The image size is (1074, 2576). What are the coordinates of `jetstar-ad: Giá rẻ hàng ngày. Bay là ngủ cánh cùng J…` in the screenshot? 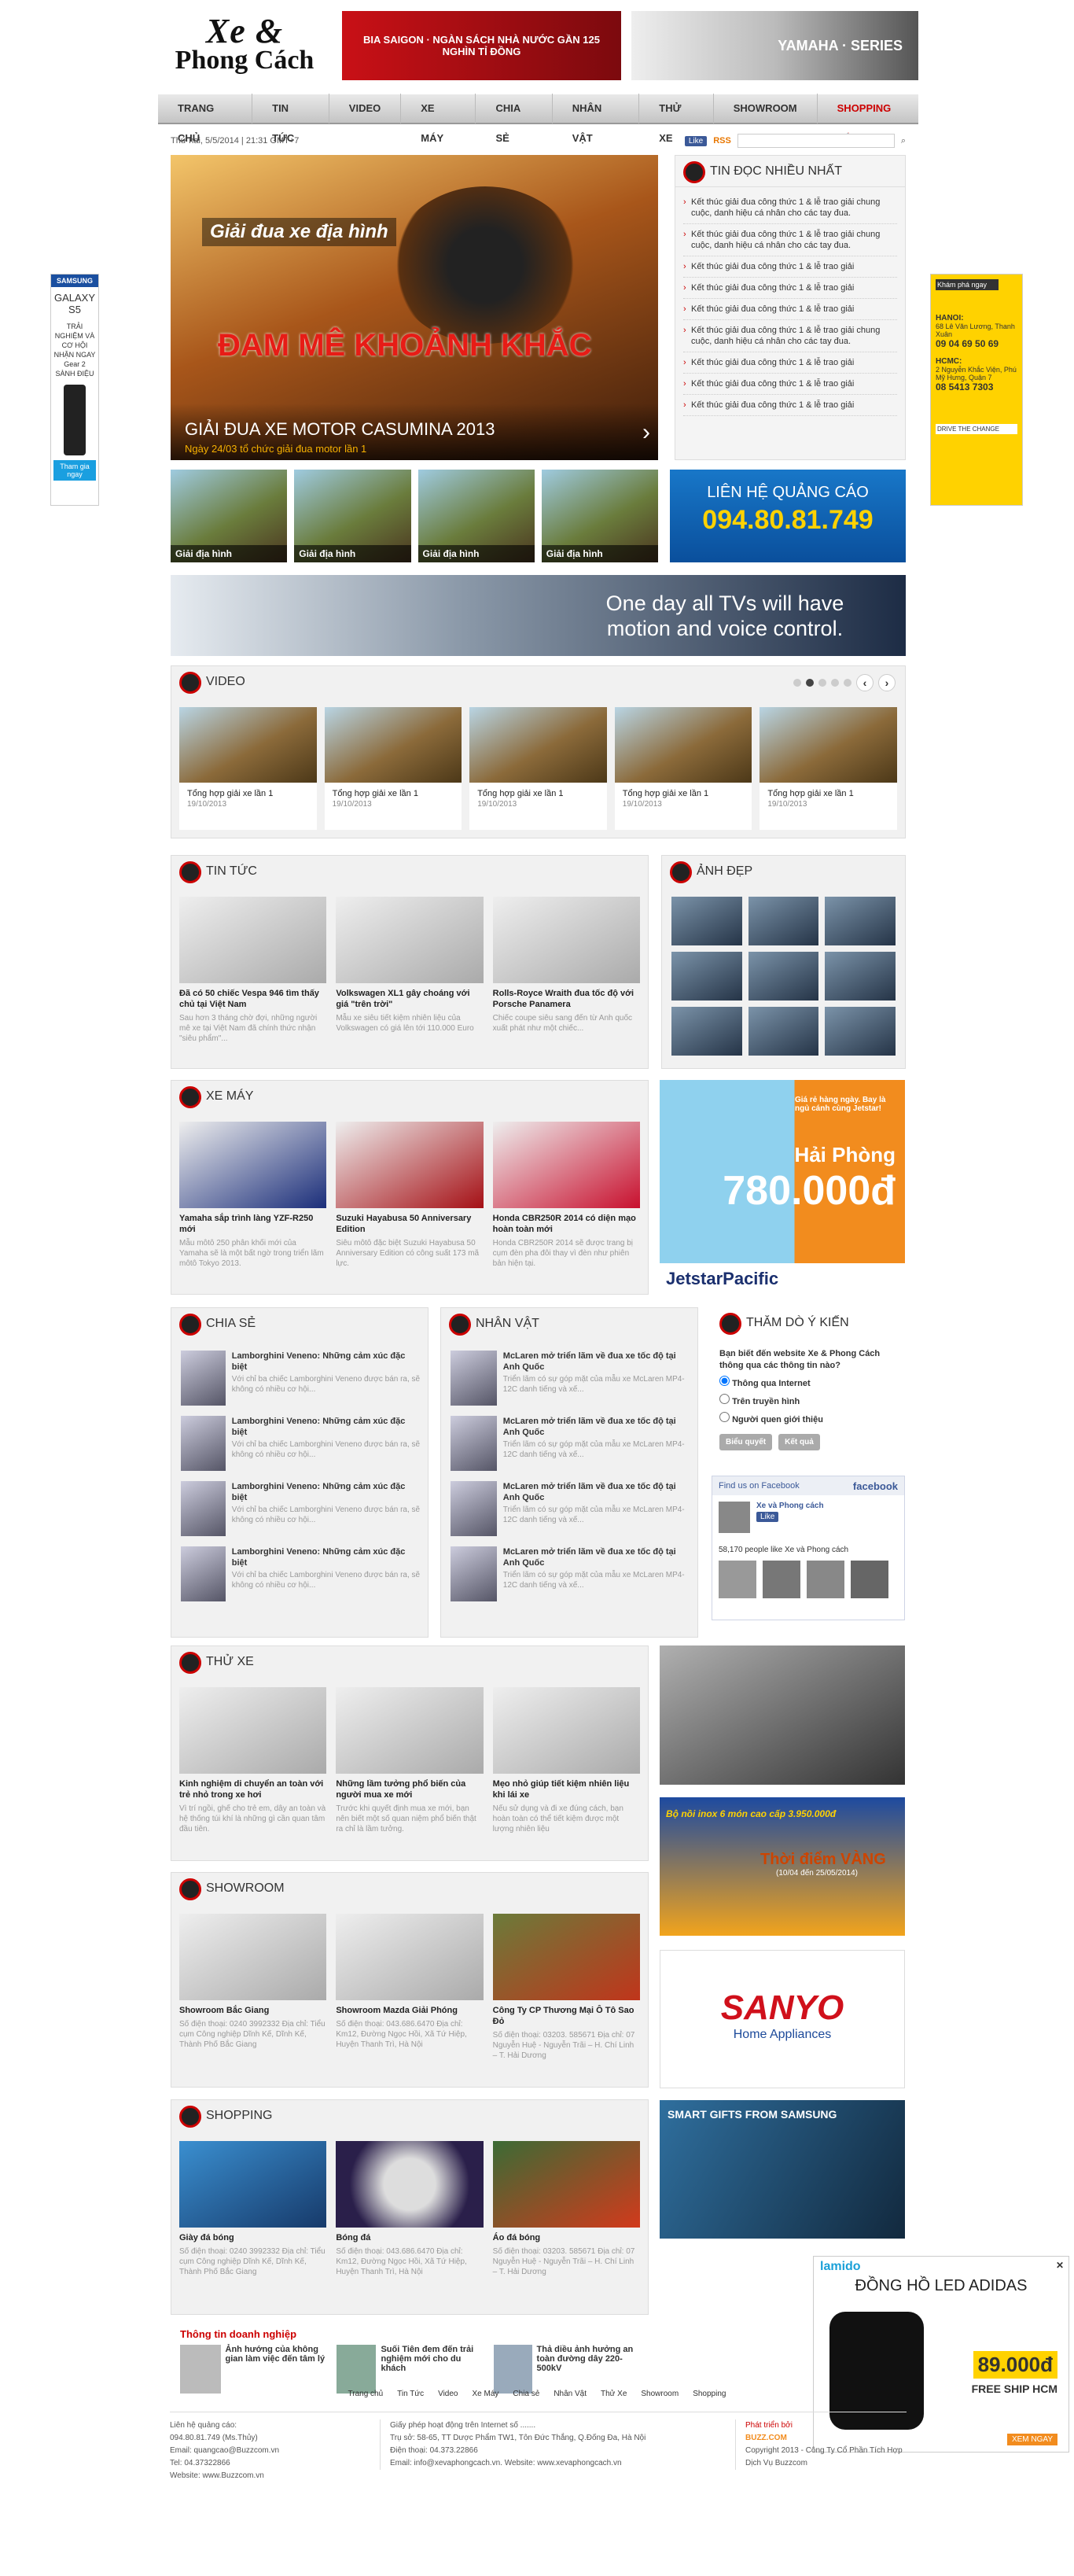 It's located at (783, 1187).